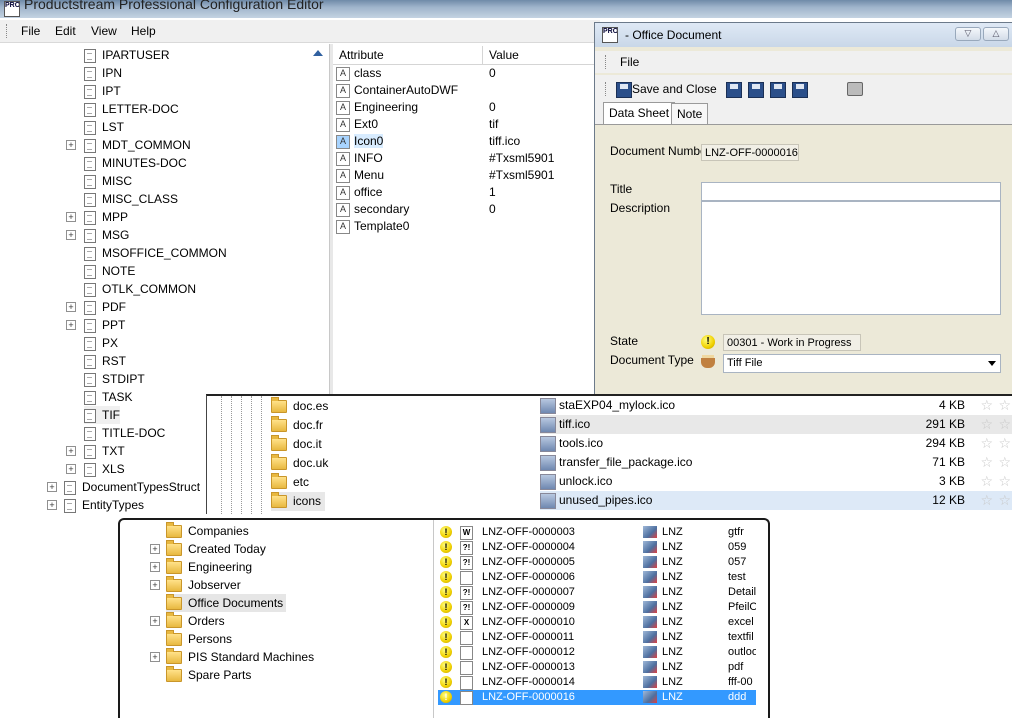 Image resolution: width=1012 pixels, height=718 pixels. What do you see at coordinates (482, 55) in the screenshot?
I see `column-separator` at bounding box center [482, 55].